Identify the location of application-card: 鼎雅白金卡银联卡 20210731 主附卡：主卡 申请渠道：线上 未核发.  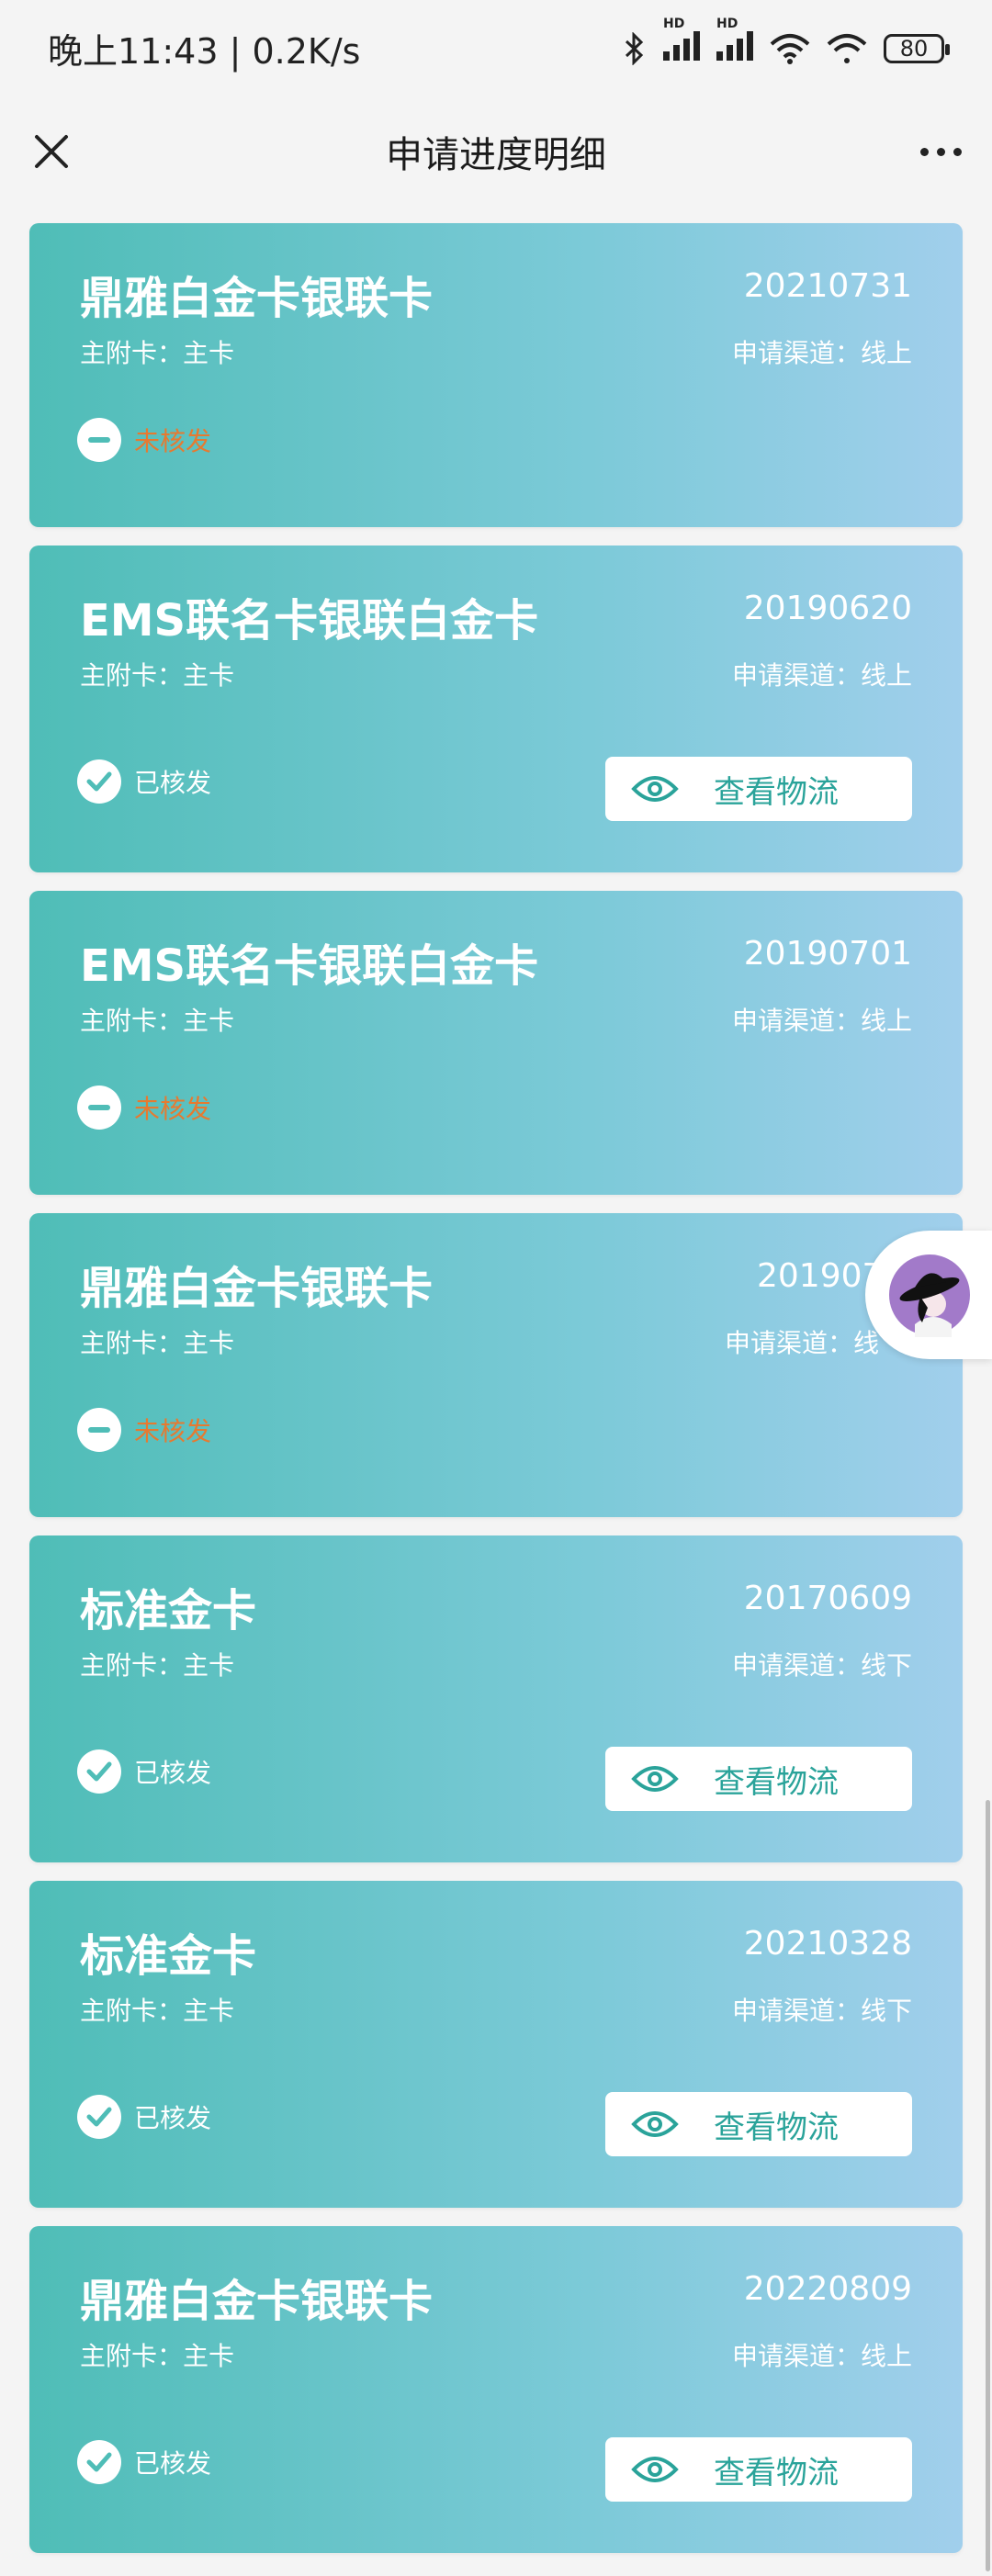
(496, 375).